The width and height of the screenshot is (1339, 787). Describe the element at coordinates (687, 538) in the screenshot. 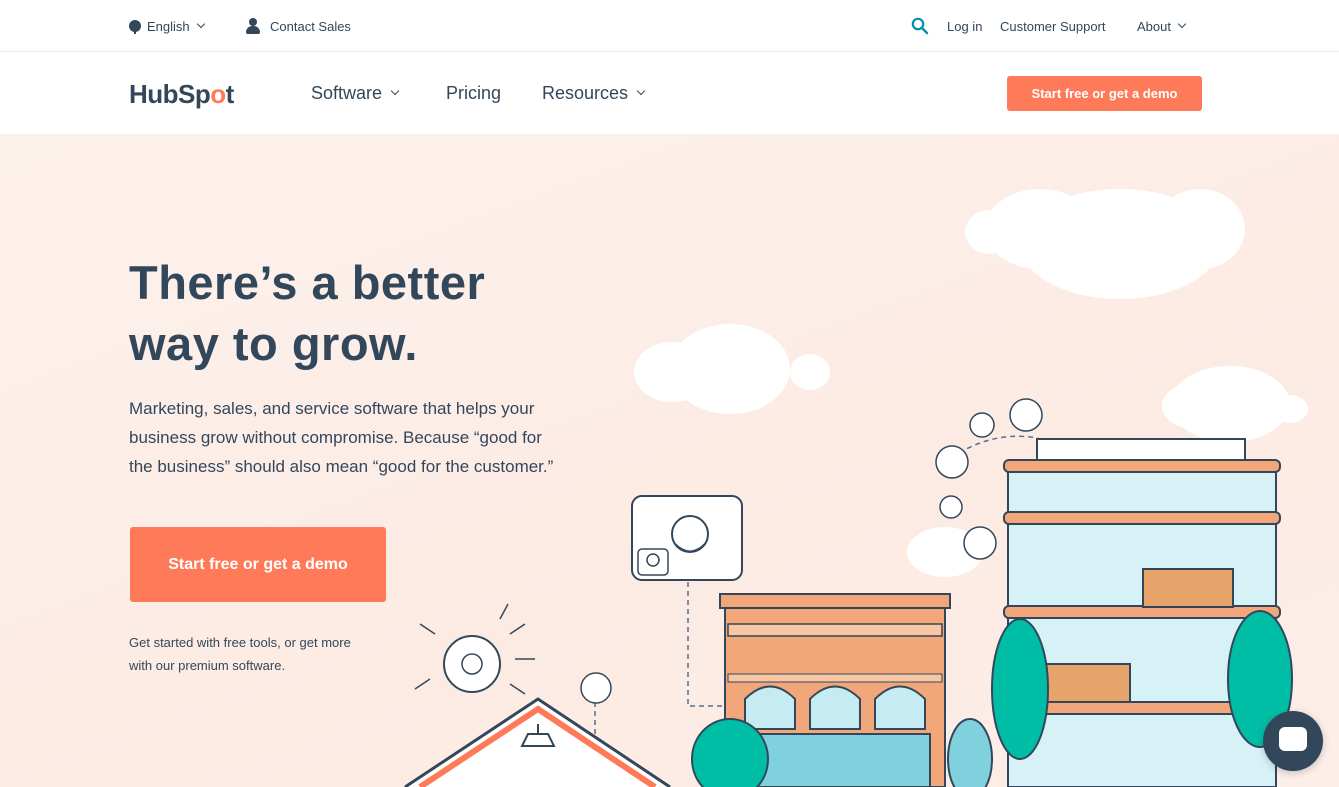

I see `video-call-card` at that location.